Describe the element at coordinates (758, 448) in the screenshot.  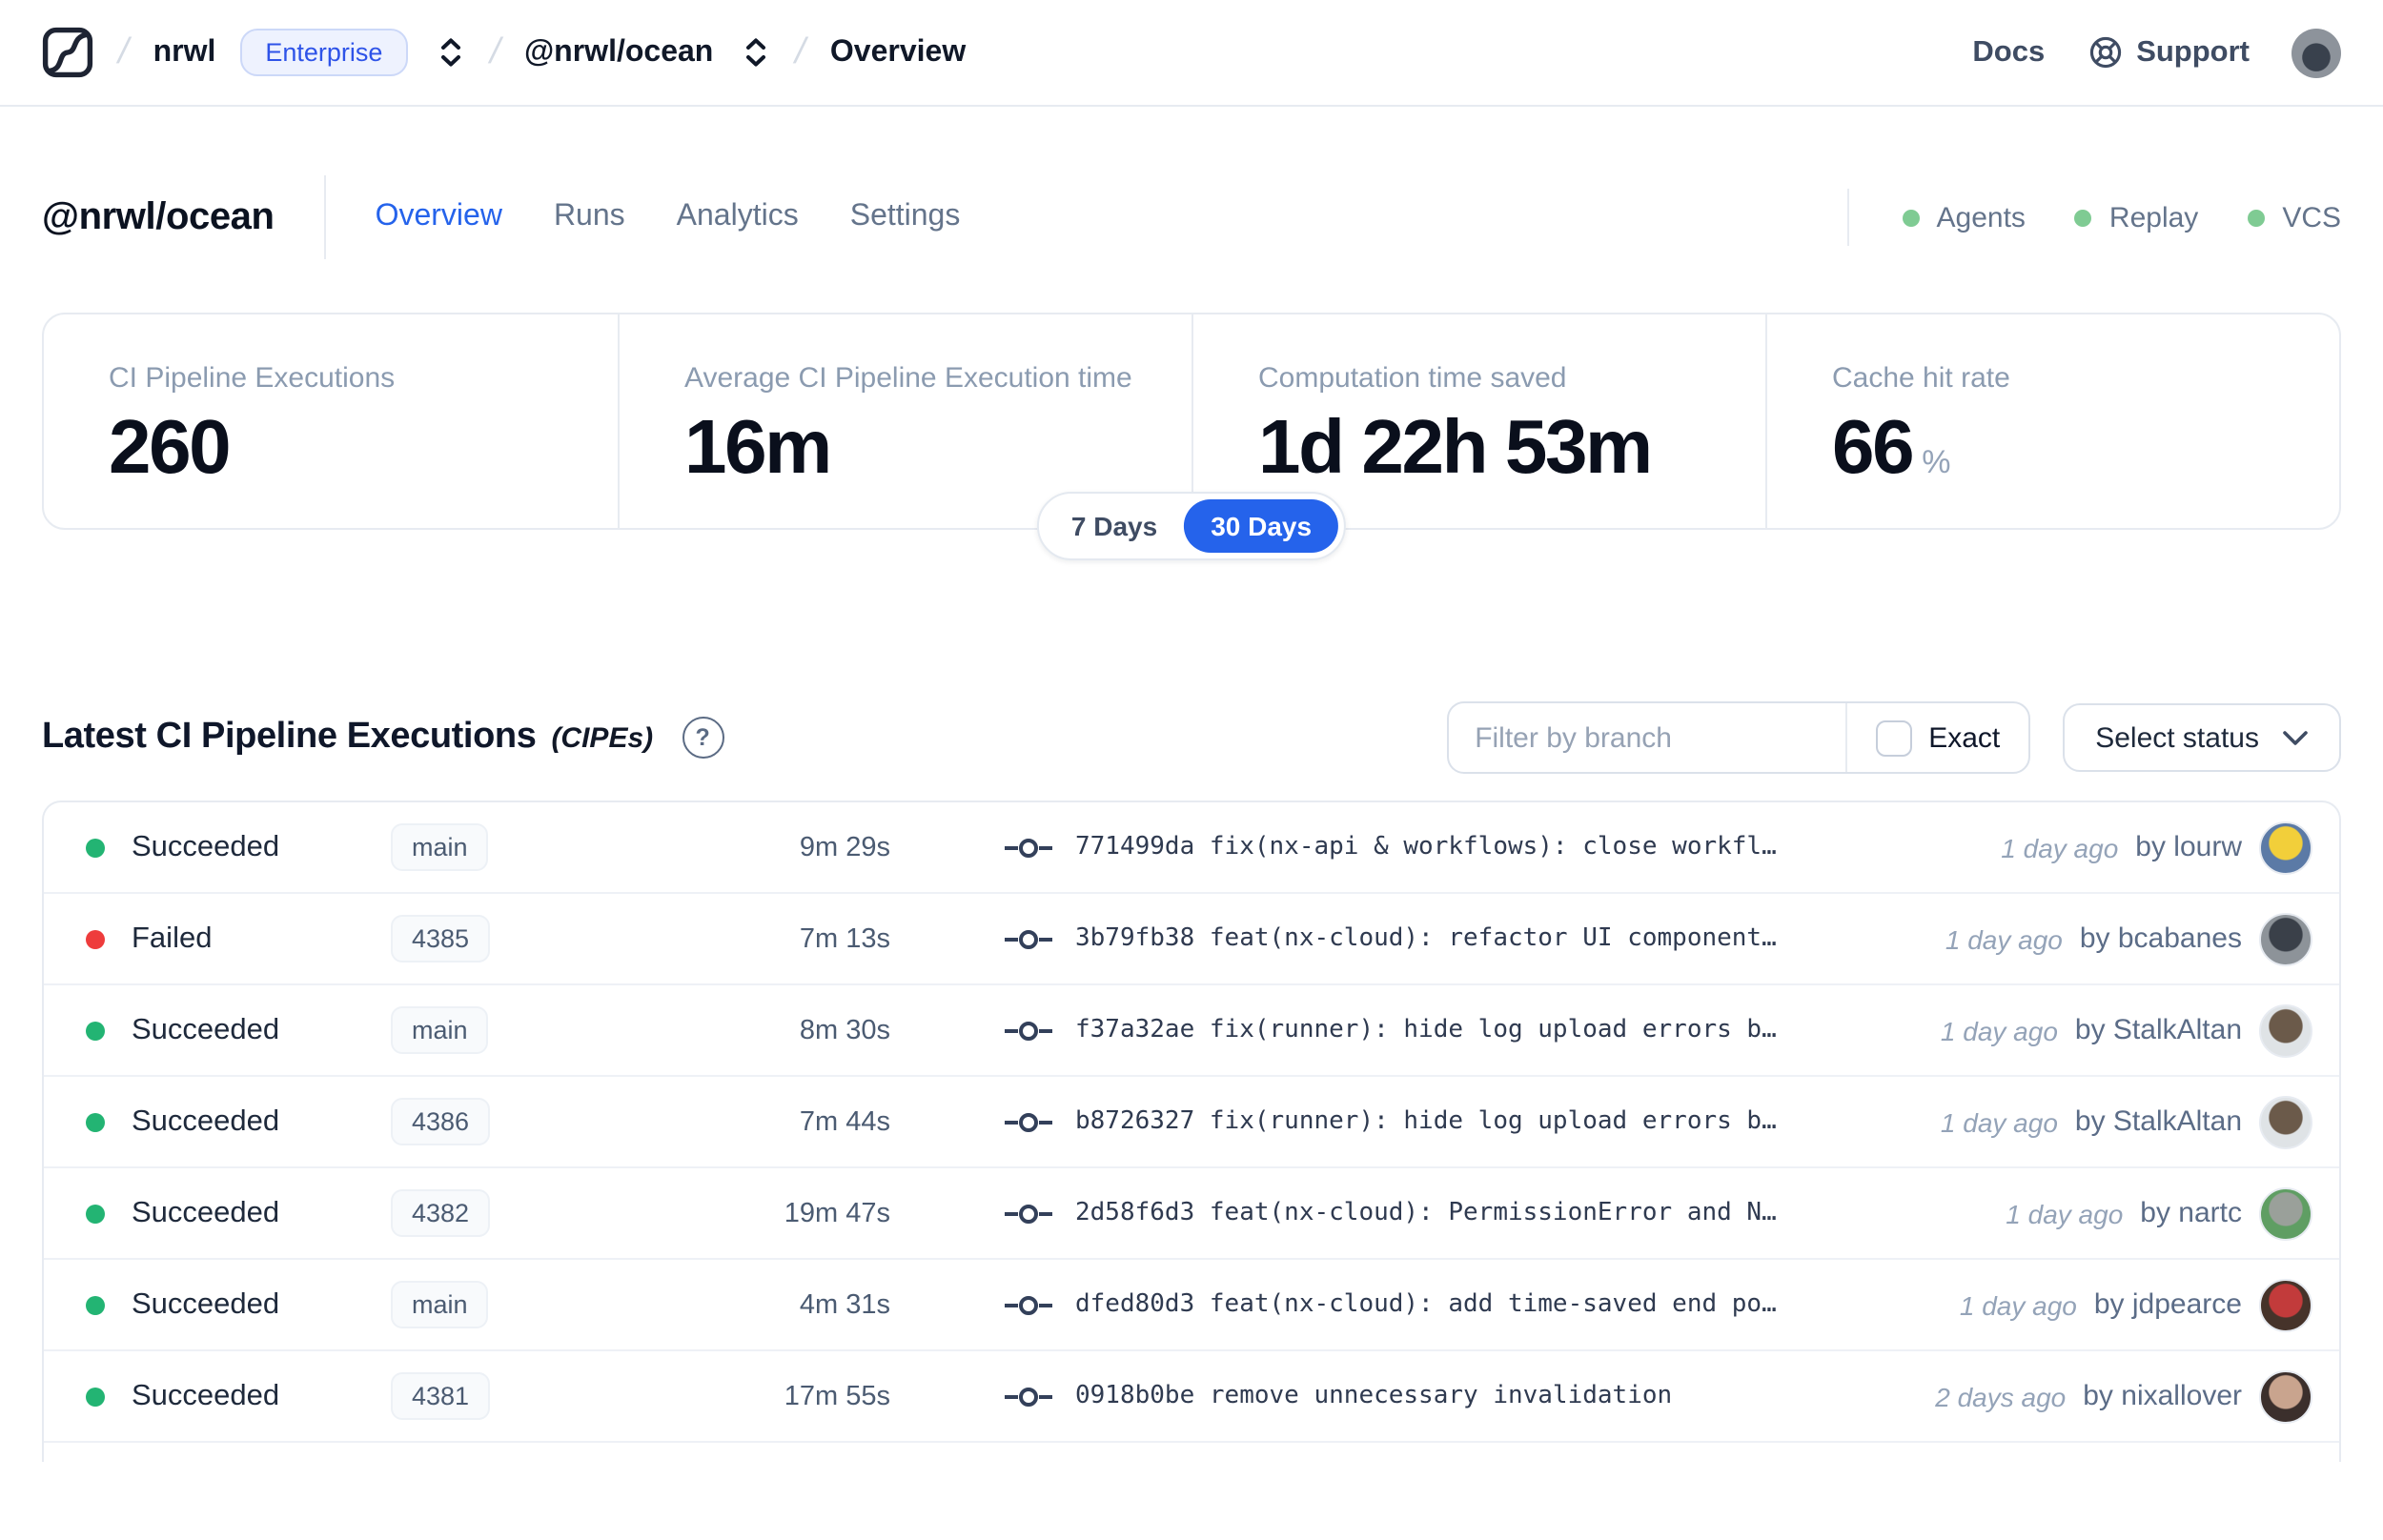
I see `stat-value: 16m` at that location.